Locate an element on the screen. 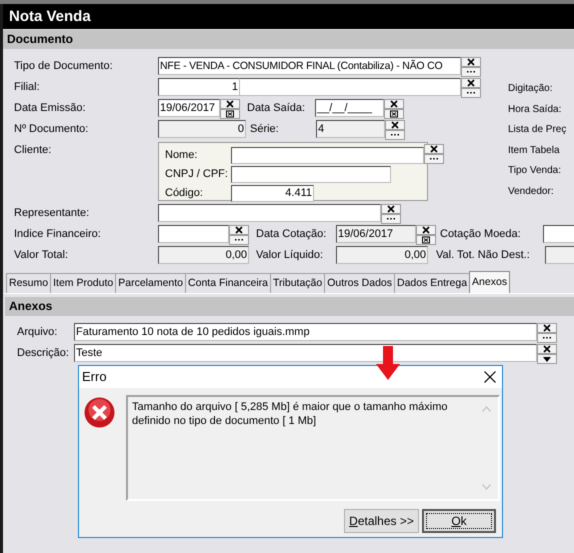 The height and width of the screenshot is (553, 574). input-field: 1 is located at coordinates (199, 87).